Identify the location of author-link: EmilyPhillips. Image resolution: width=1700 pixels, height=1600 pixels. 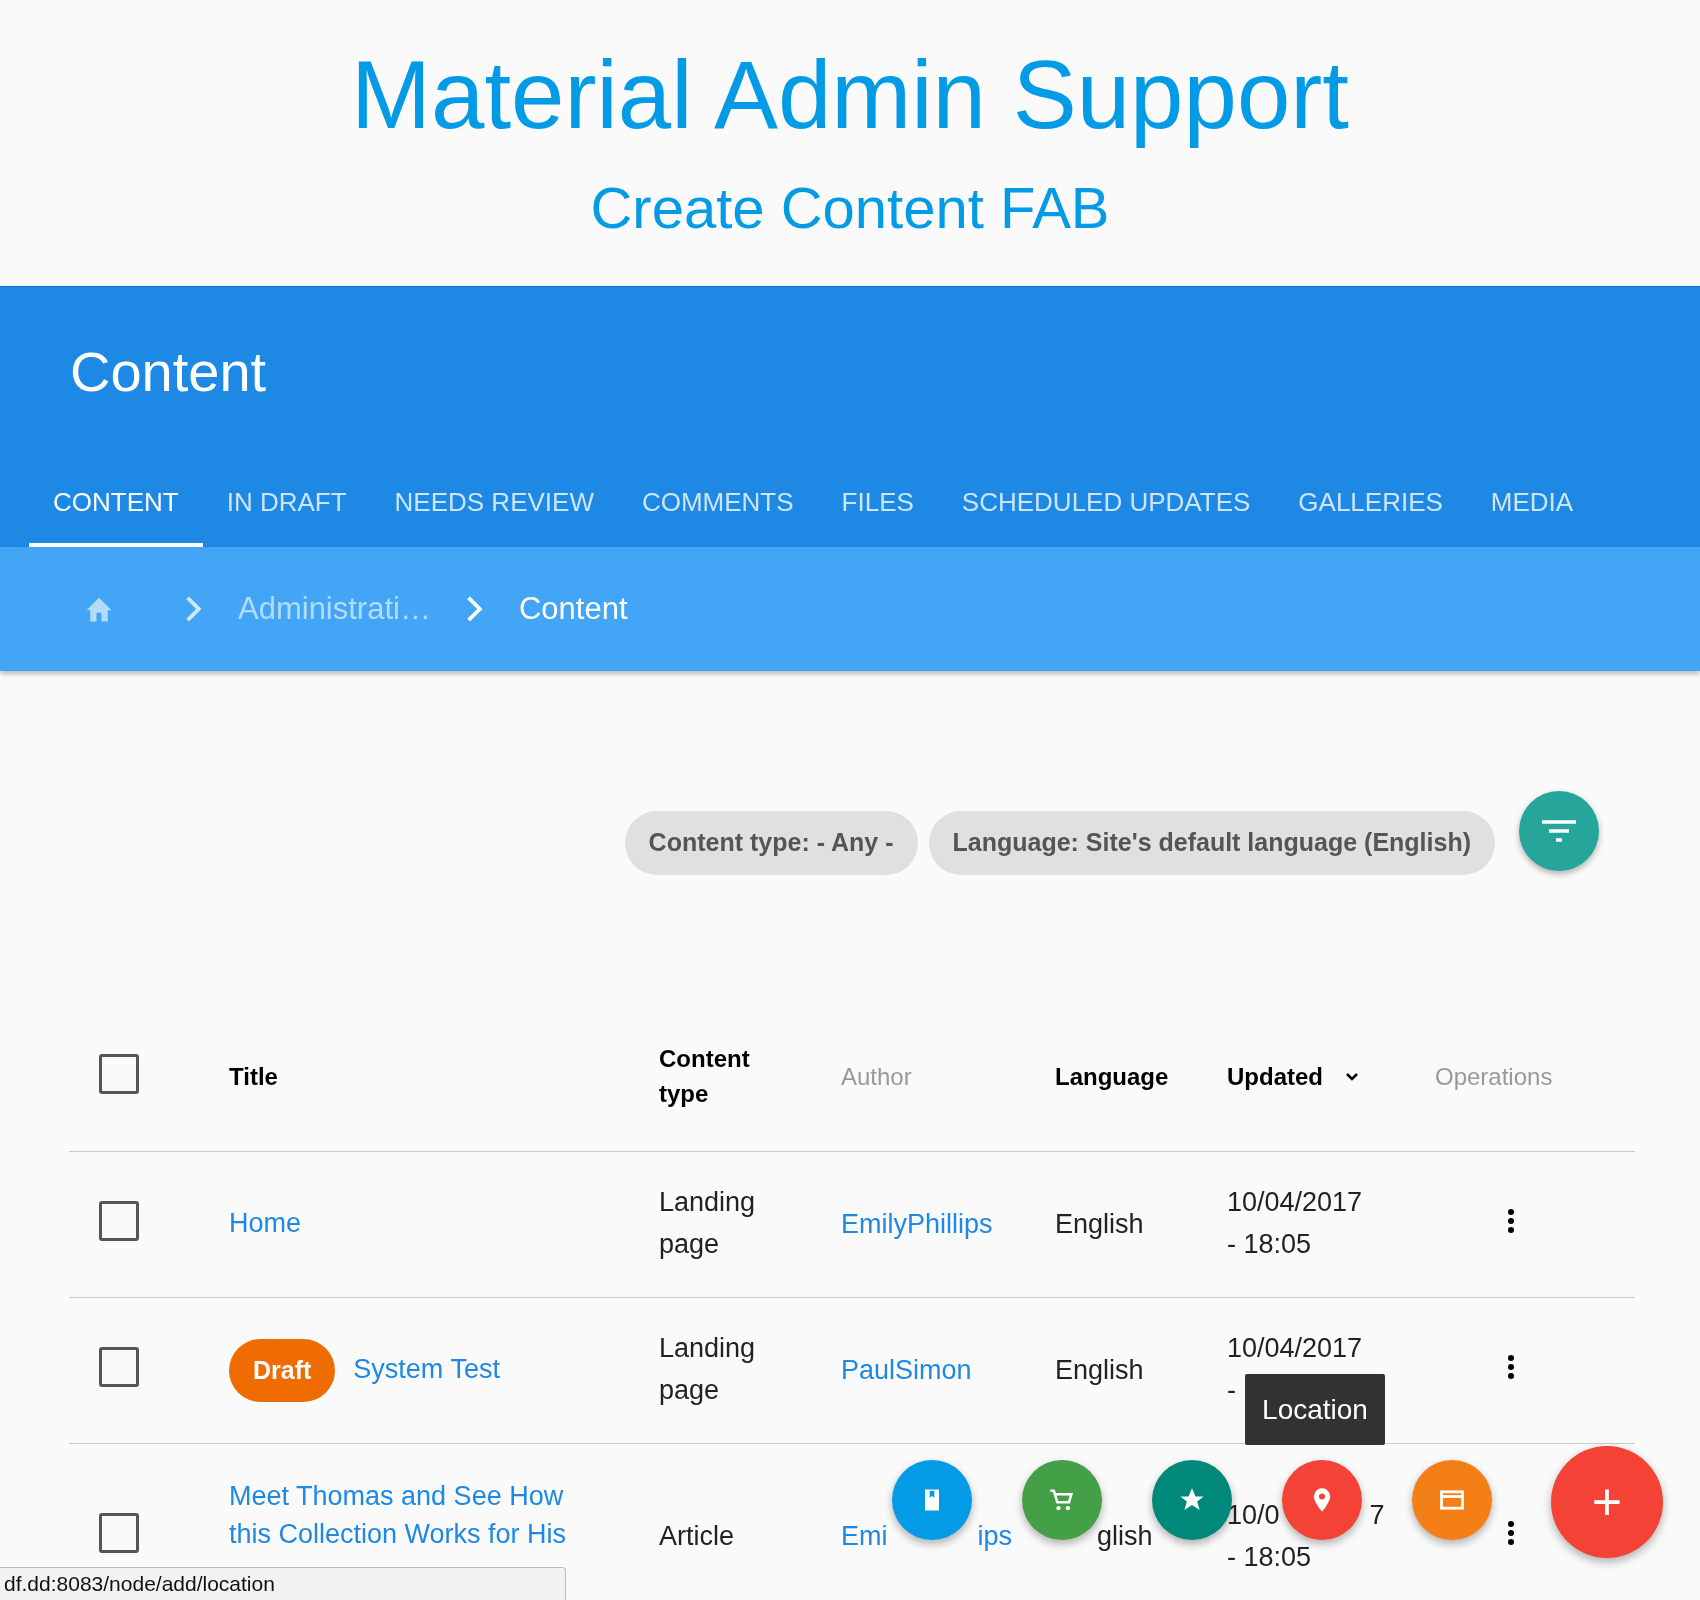
(917, 1223).